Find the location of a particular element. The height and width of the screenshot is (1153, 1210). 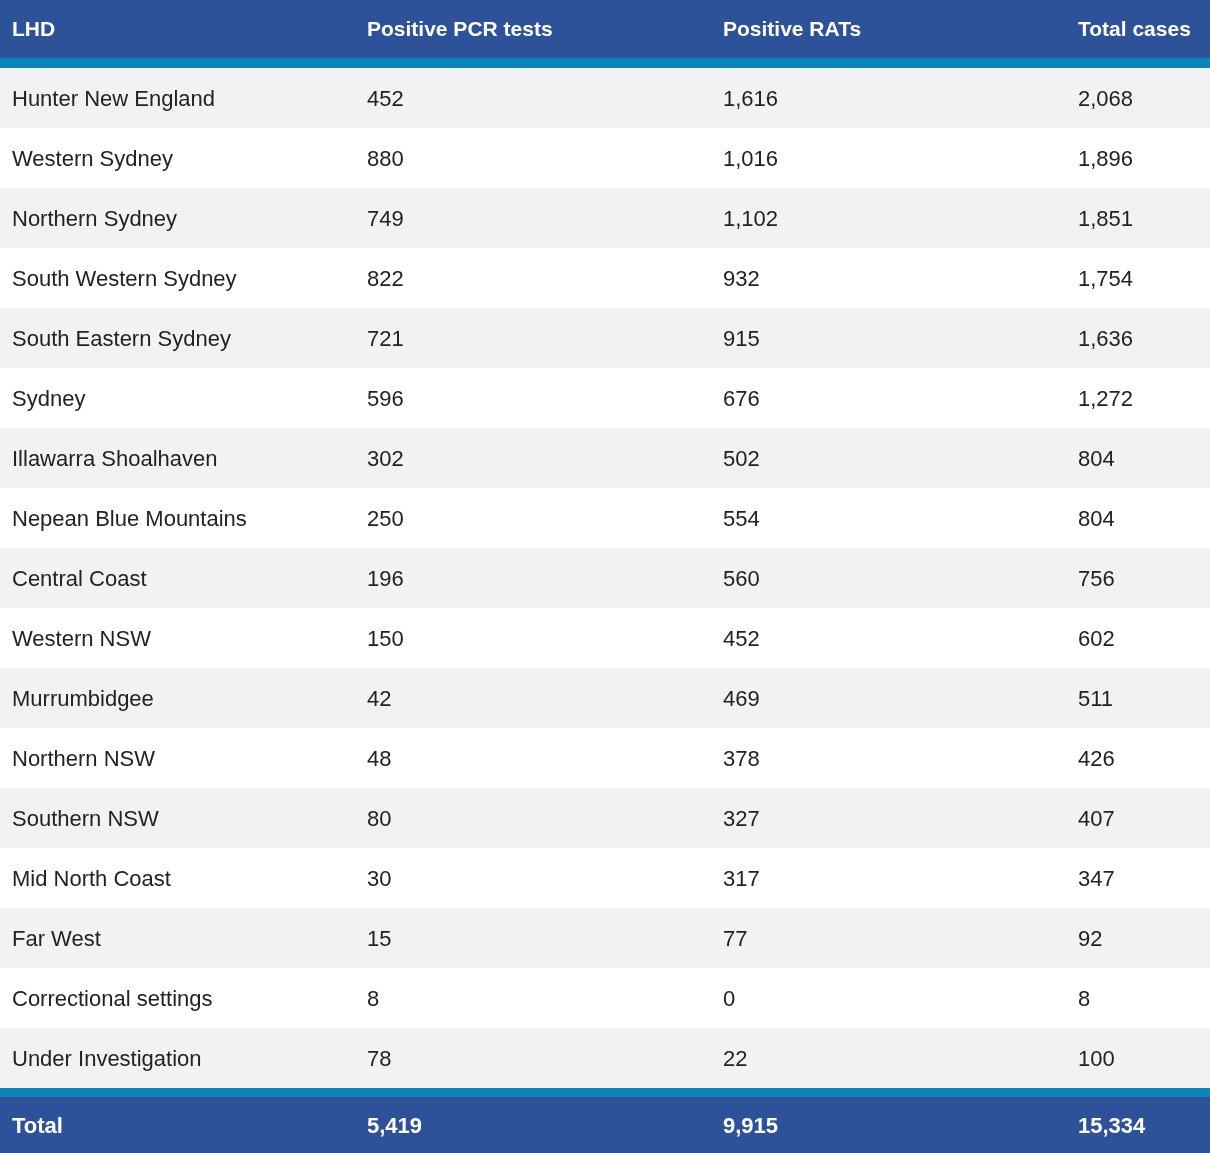

table-cell-text: 196 is located at coordinates (385, 578).